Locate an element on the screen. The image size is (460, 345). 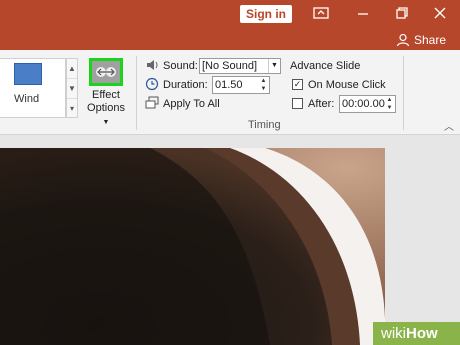
sound-icon is located at coordinates (152, 65).